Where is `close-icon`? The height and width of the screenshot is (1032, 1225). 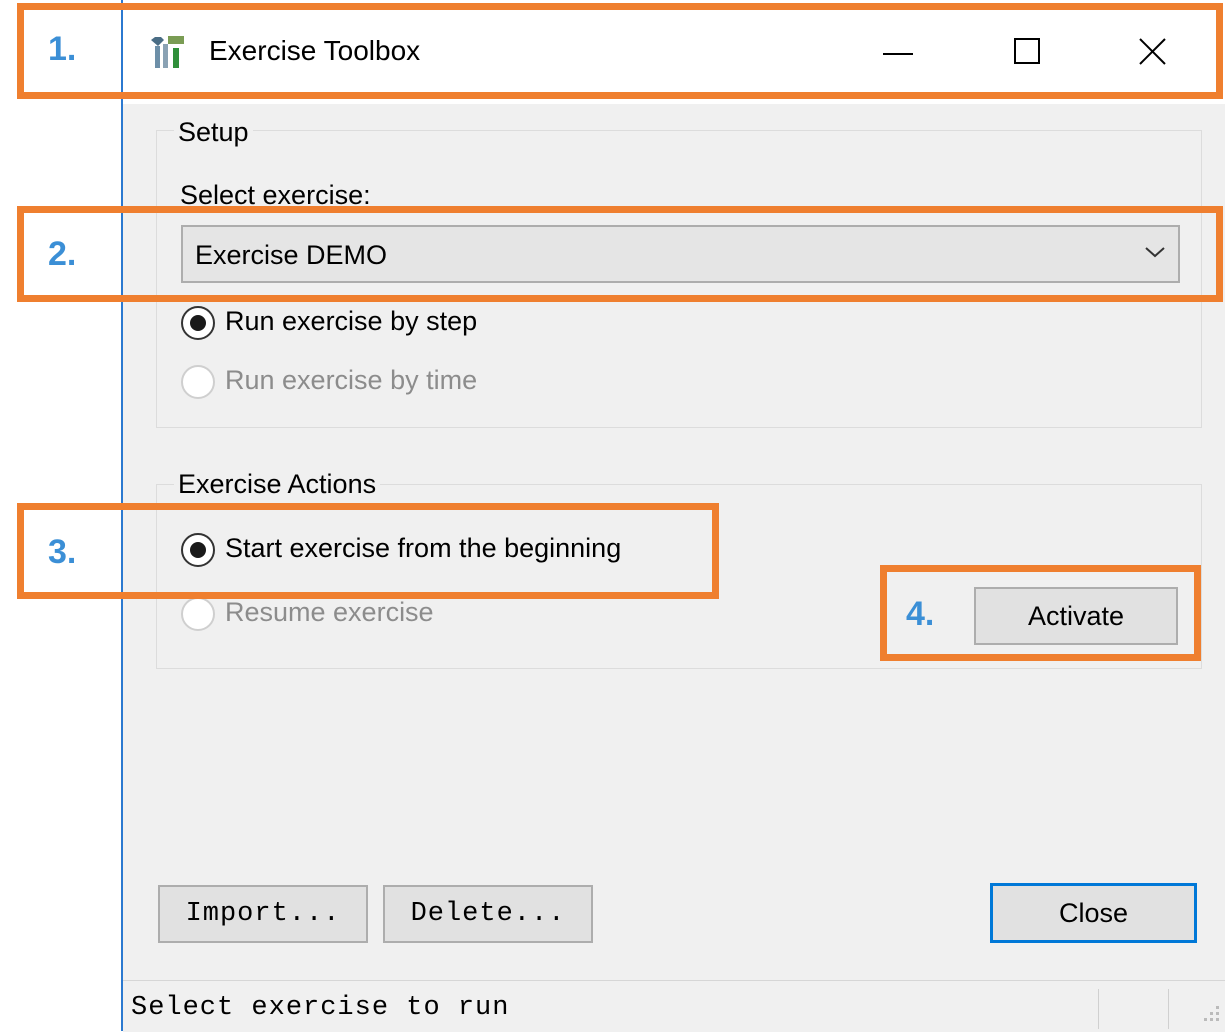 close-icon is located at coordinates (1152, 51).